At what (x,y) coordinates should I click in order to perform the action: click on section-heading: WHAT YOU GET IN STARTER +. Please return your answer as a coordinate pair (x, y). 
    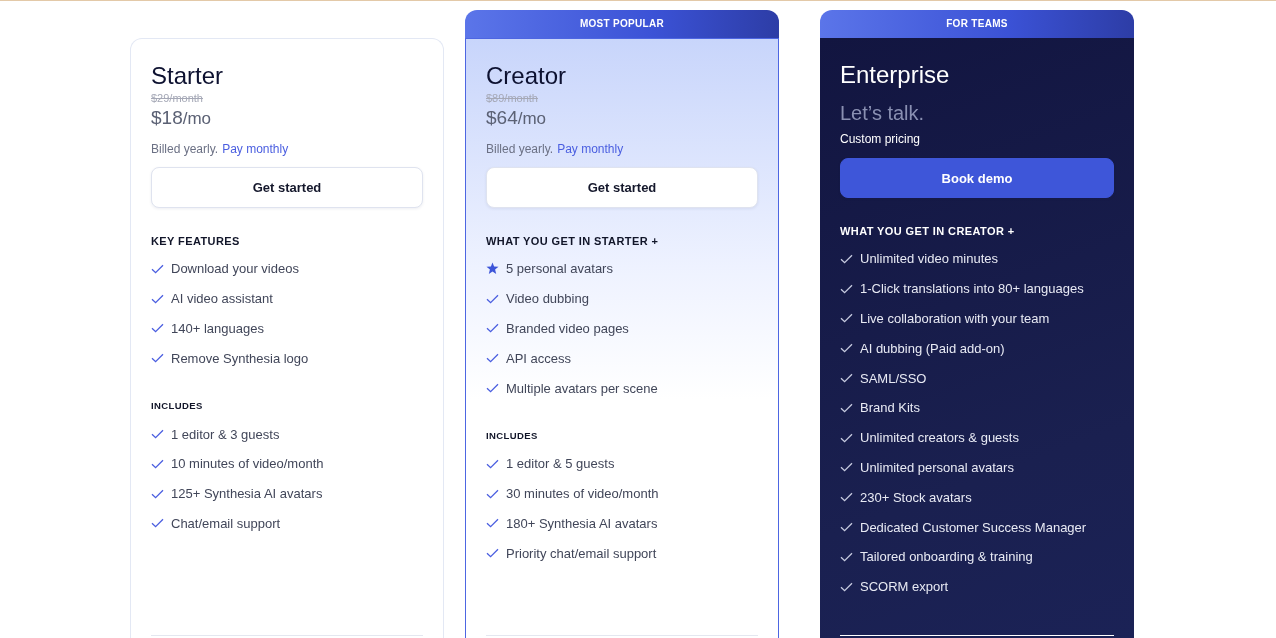
    Looking at the image, I should click on (573, 241).